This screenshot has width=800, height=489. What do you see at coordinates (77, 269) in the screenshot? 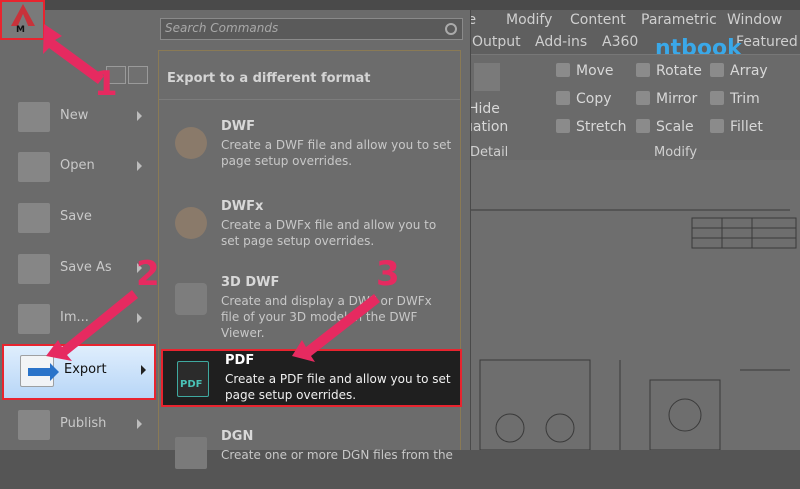
I see `menu-item-save-as: Save As` at bounding box center [77, 269].